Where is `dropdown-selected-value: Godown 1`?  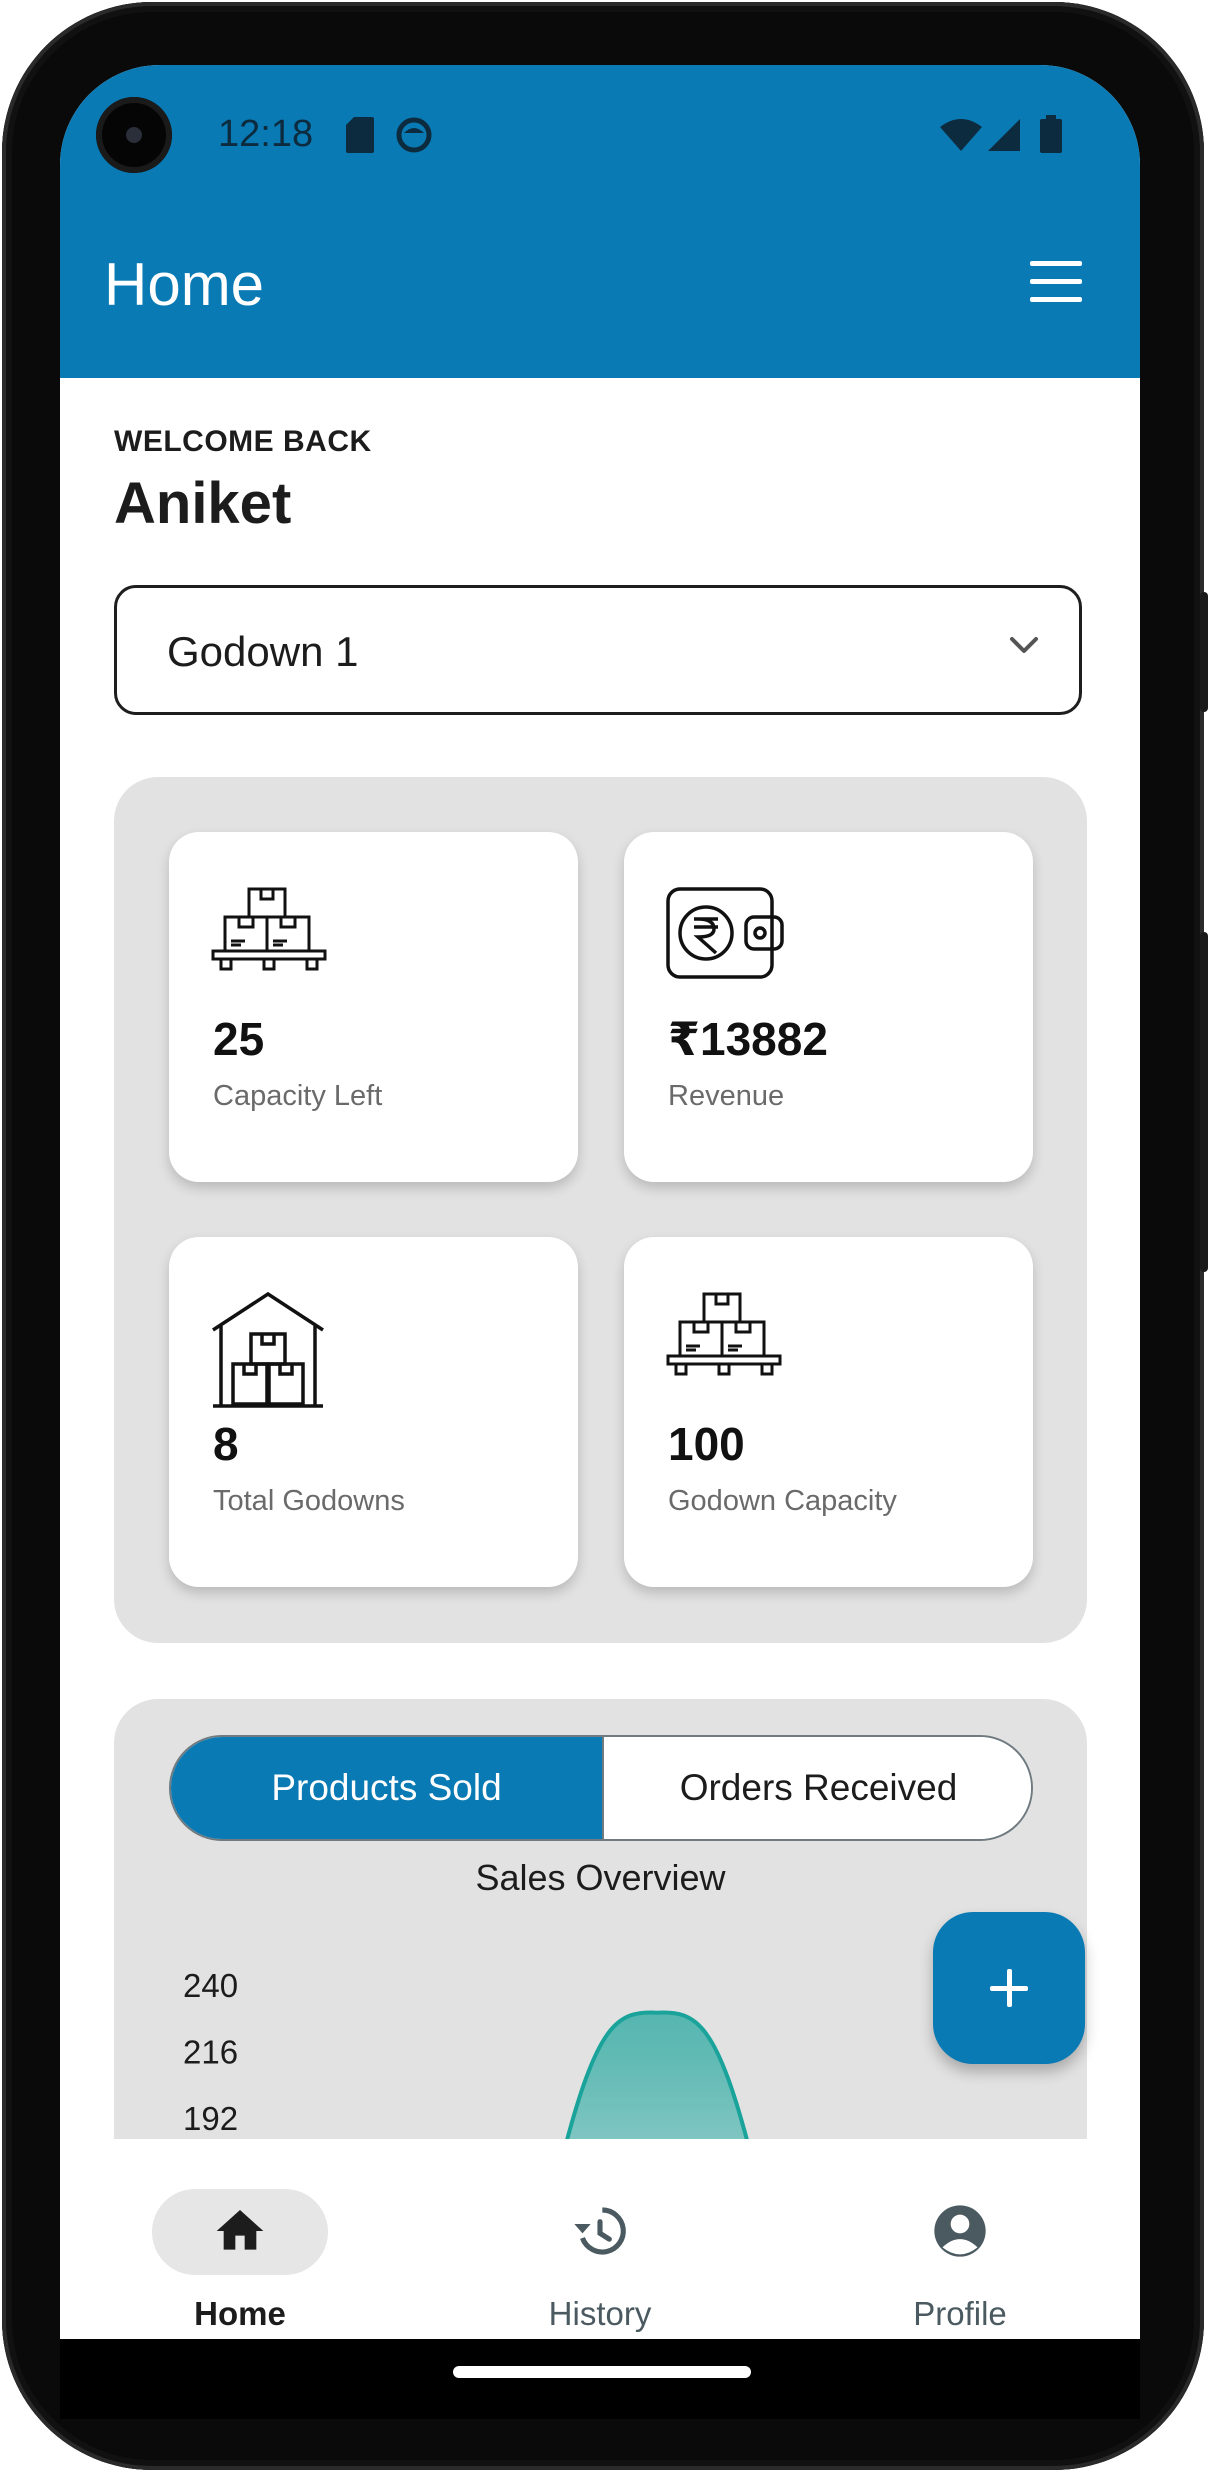 dropdown-selected-value: Godown 1 is located at coordinates (263, 651).